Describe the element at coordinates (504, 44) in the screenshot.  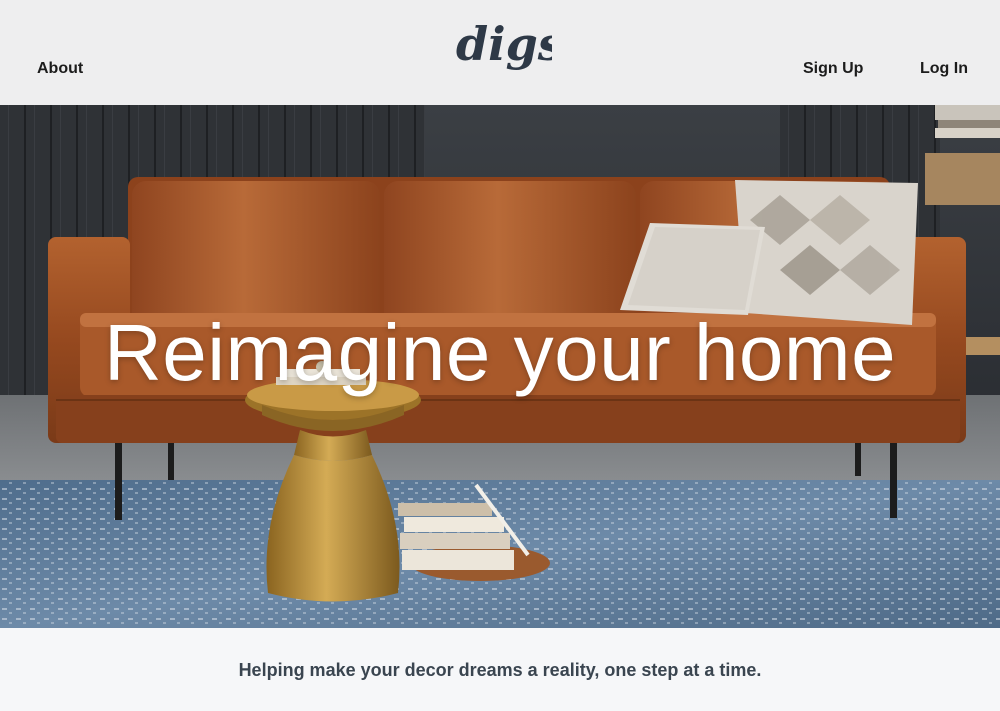
I see `logo-text: digs` at that location.